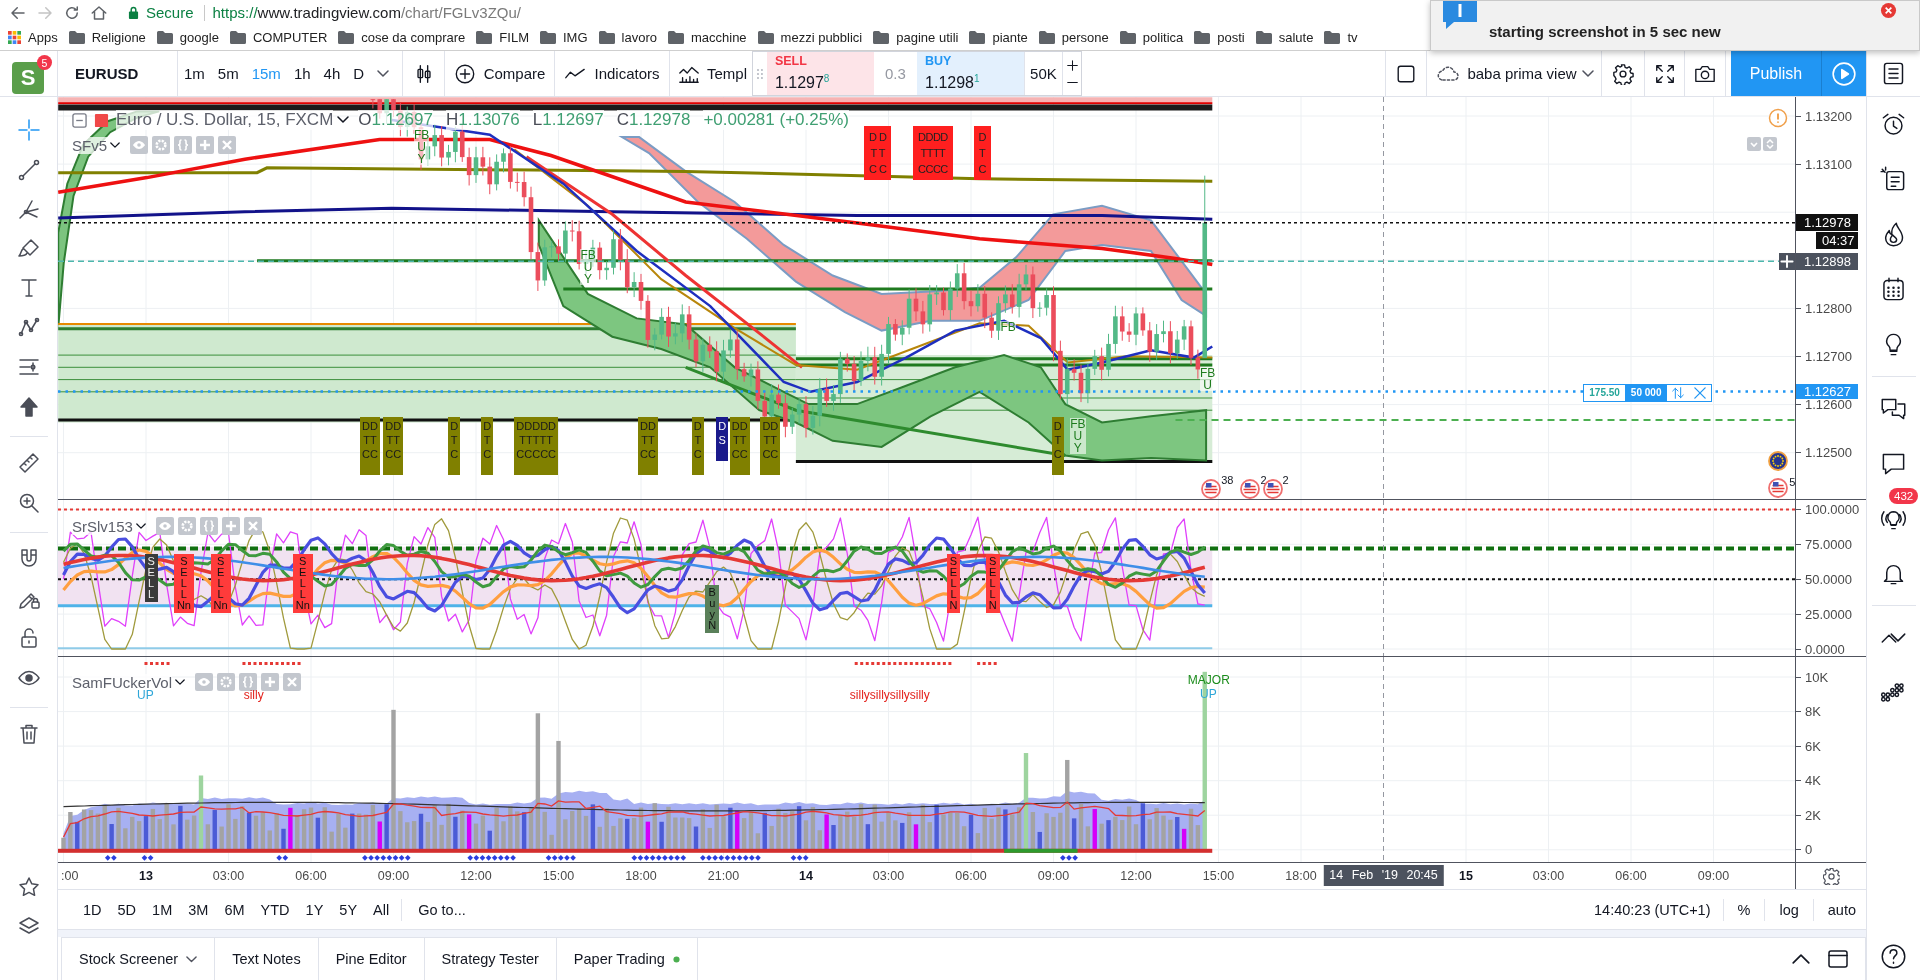  What do you see at coordinates (198, 909) in the screenshot?
I see `range-button: 3M` at bounding box center [198, 909].